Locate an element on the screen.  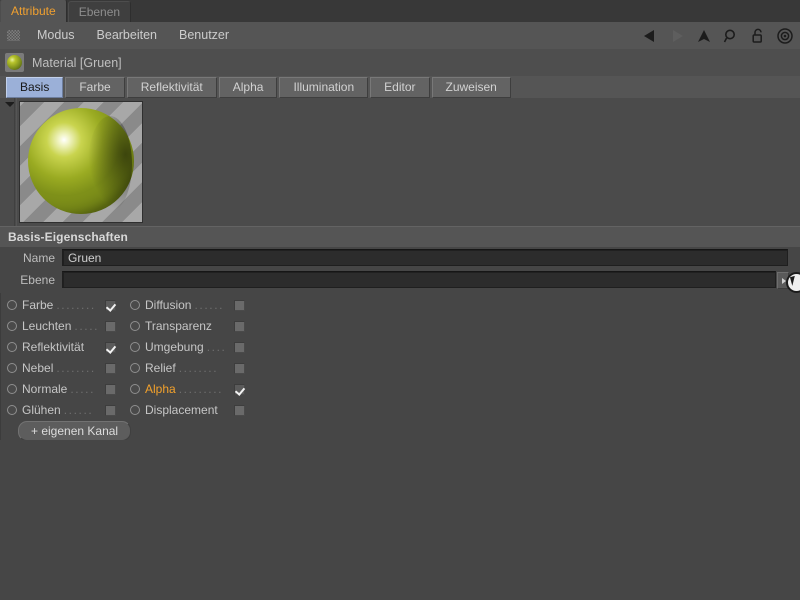
tab-editor-label: Editor is located at coordinates (400, 87).